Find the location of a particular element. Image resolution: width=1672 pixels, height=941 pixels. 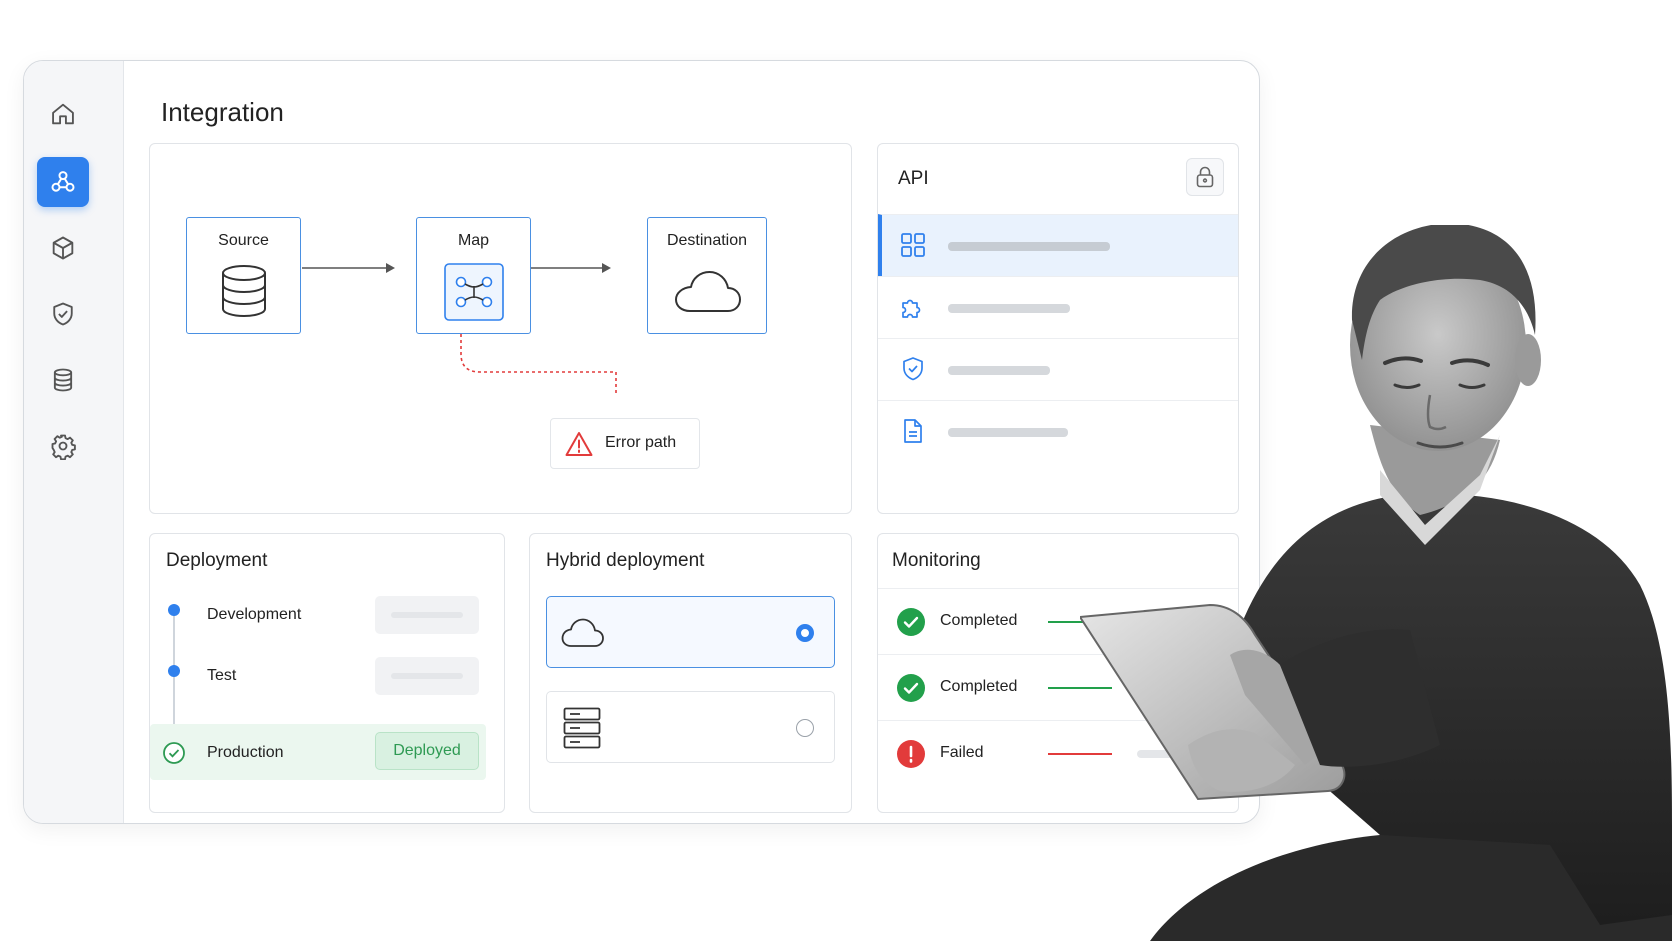

sidebar-item-data is located at coordinates (63, 380).